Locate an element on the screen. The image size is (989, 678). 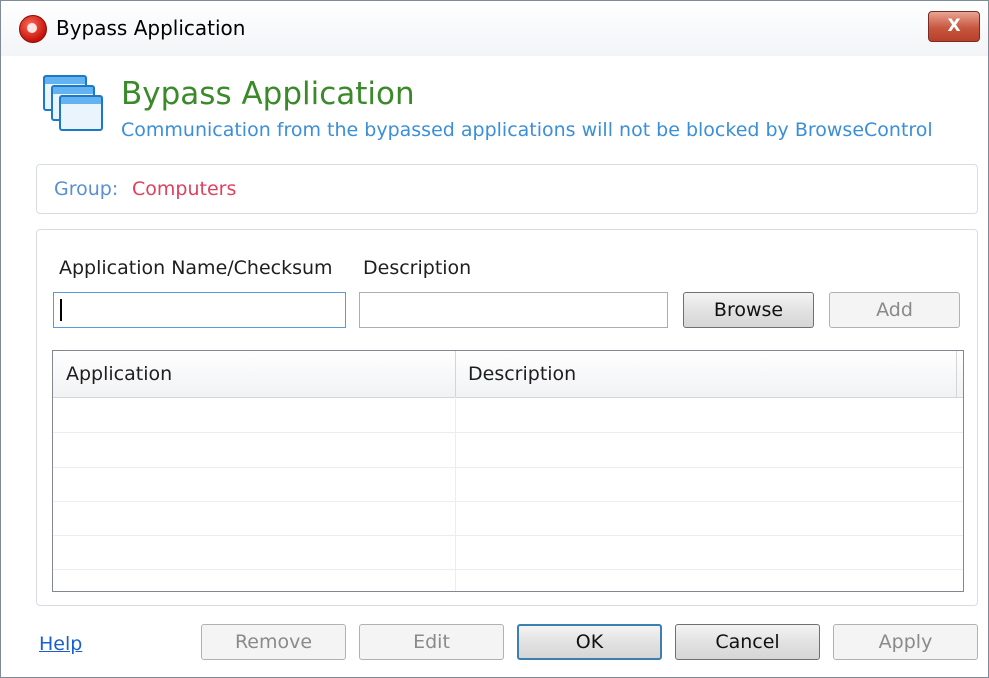
column-header-application: Application is located at coordinates (254, 374).